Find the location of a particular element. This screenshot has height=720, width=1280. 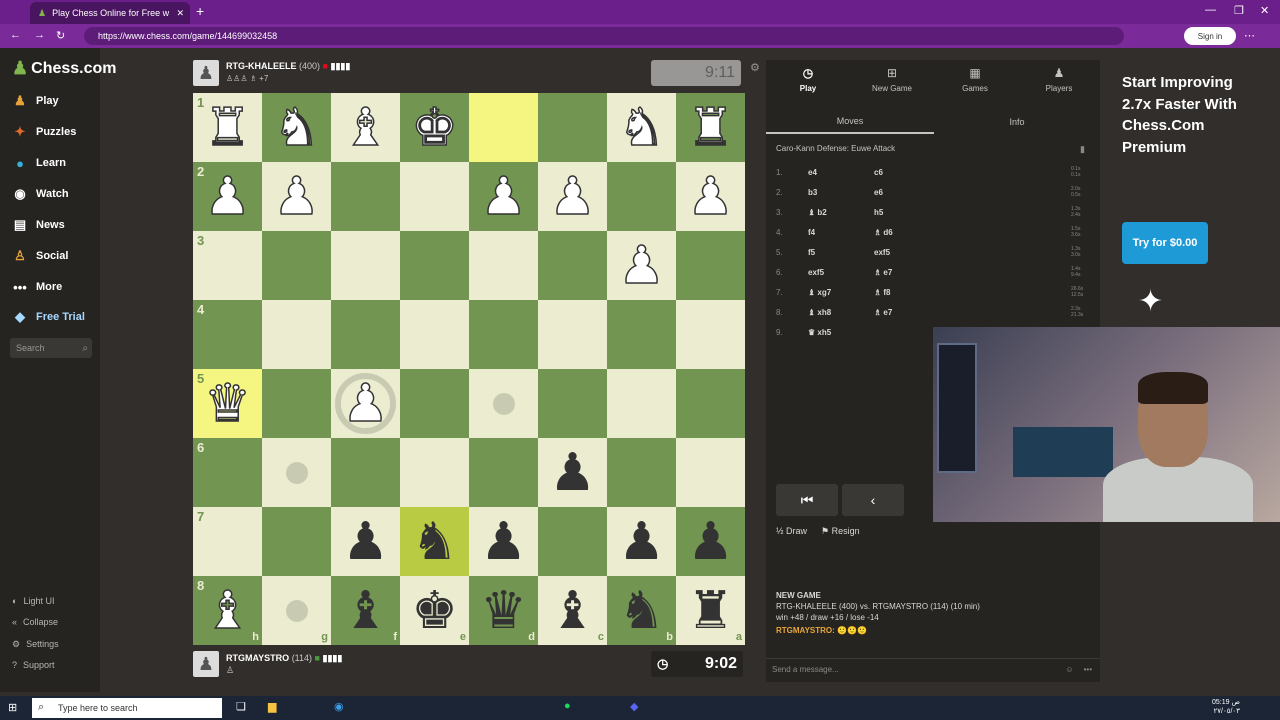

close-tab-icon: ✕ is located at coordinates (180, 13).